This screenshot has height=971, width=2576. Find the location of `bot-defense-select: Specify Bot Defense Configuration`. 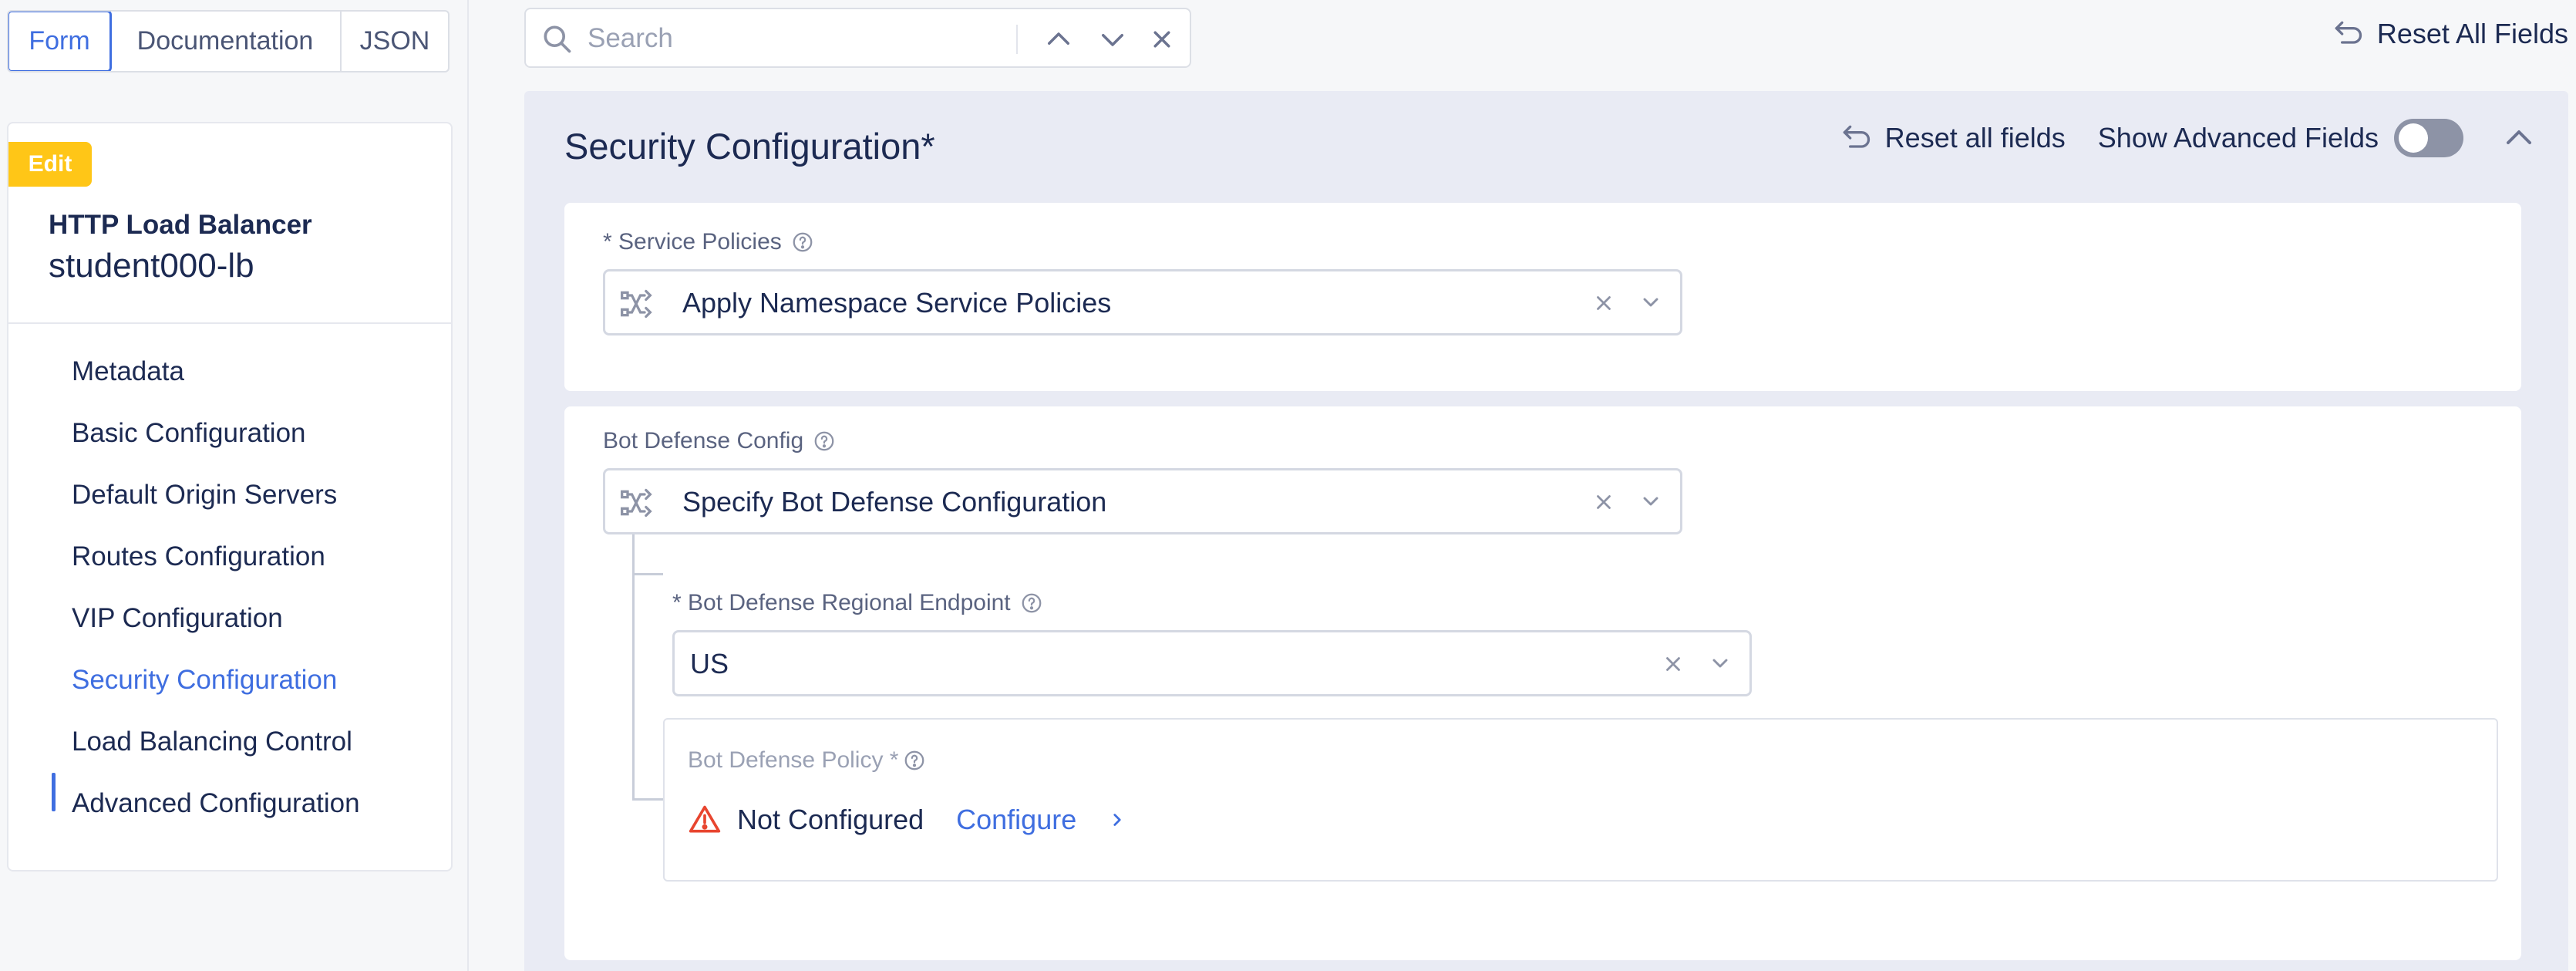

bot-defense-select: Specify Bot Defense Configuration is located at coordinates (1142, 501).